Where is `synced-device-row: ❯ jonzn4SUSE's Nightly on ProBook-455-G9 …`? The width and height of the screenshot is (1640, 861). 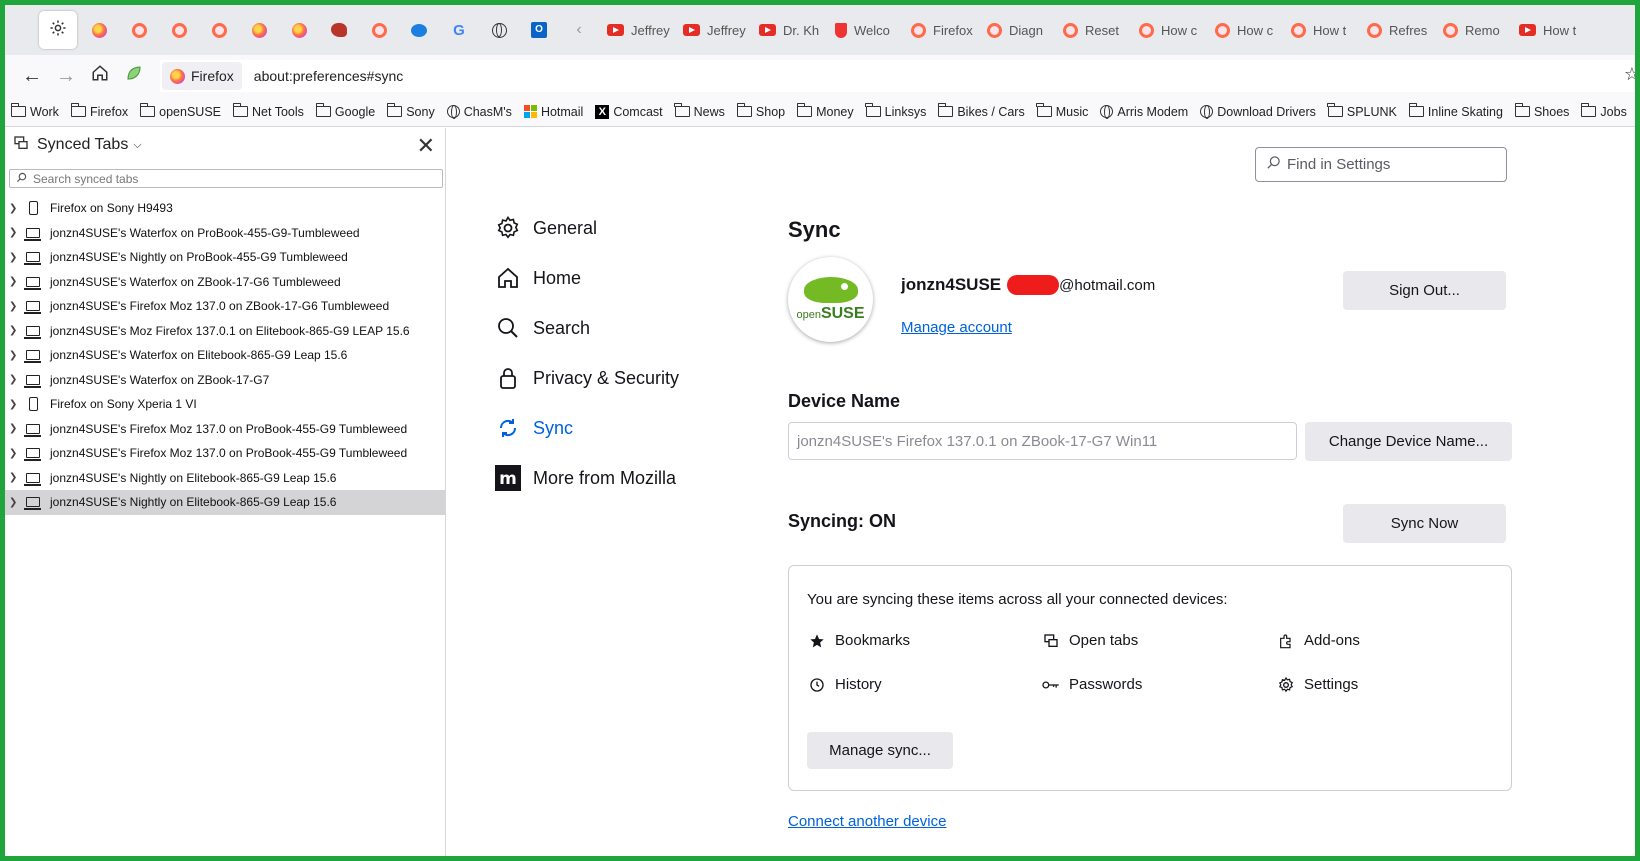 synced-device-row: ❯ jonzn4SUSE's Nightly on ProBook-455-G9 … is located at coordinates (225, 257).